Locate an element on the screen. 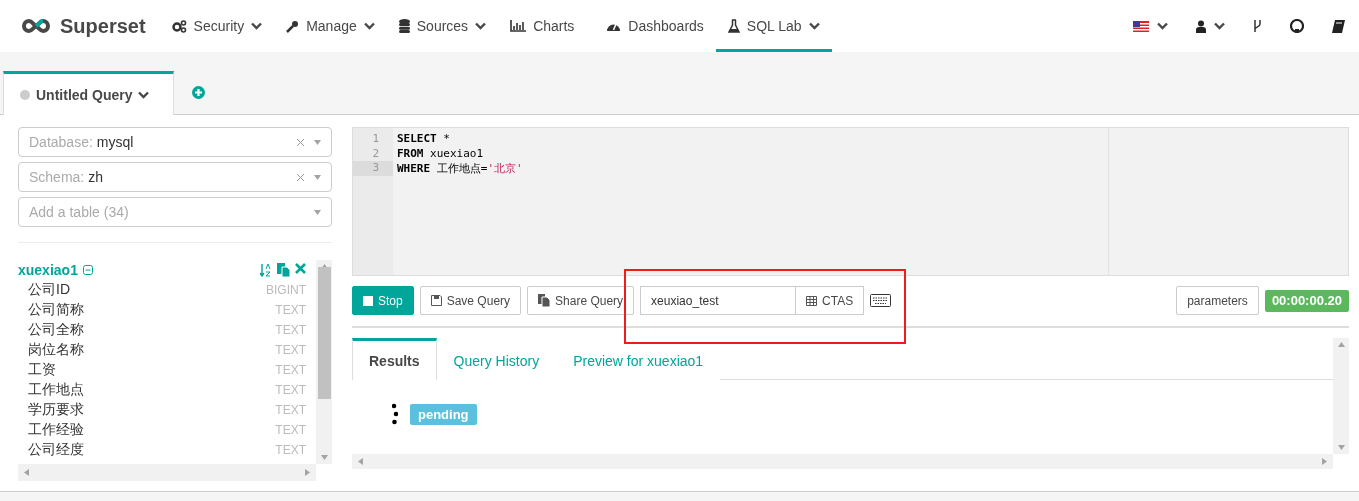 This screenshot has width=1359, height=501. close-icon is located at coordinates (300, 268).